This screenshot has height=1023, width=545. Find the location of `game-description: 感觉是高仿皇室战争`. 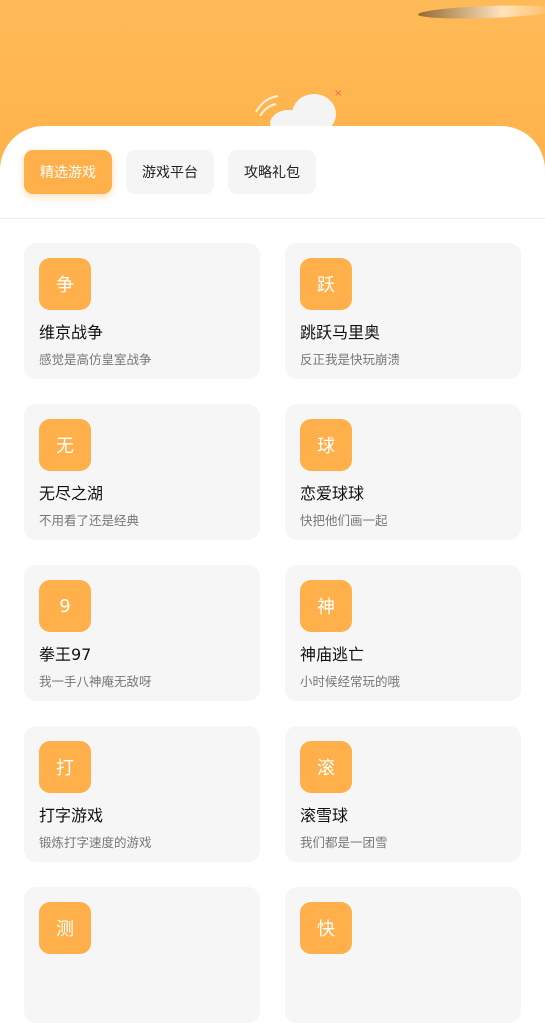

game-description: 感觉是高仿皇室战争 is located at coordinates (95, 359).